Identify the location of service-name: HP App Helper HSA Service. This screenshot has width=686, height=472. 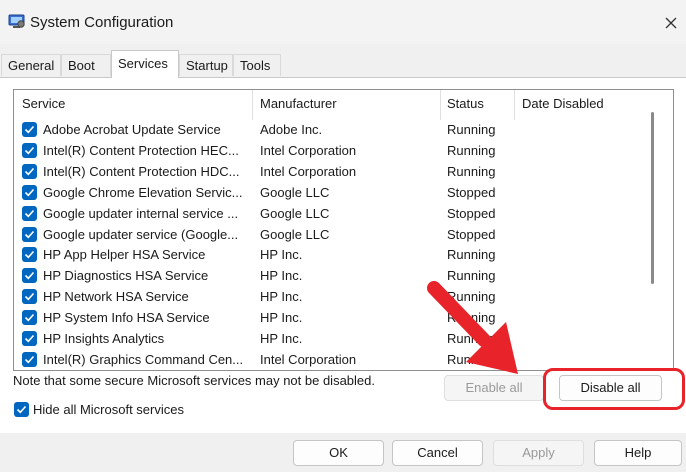
(124, 255).